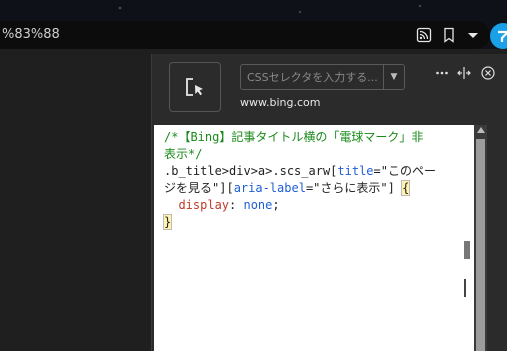 The width and height of the screenshot is (507, 351). I want to click on site-label: www.bing.com, so click(280, 102).